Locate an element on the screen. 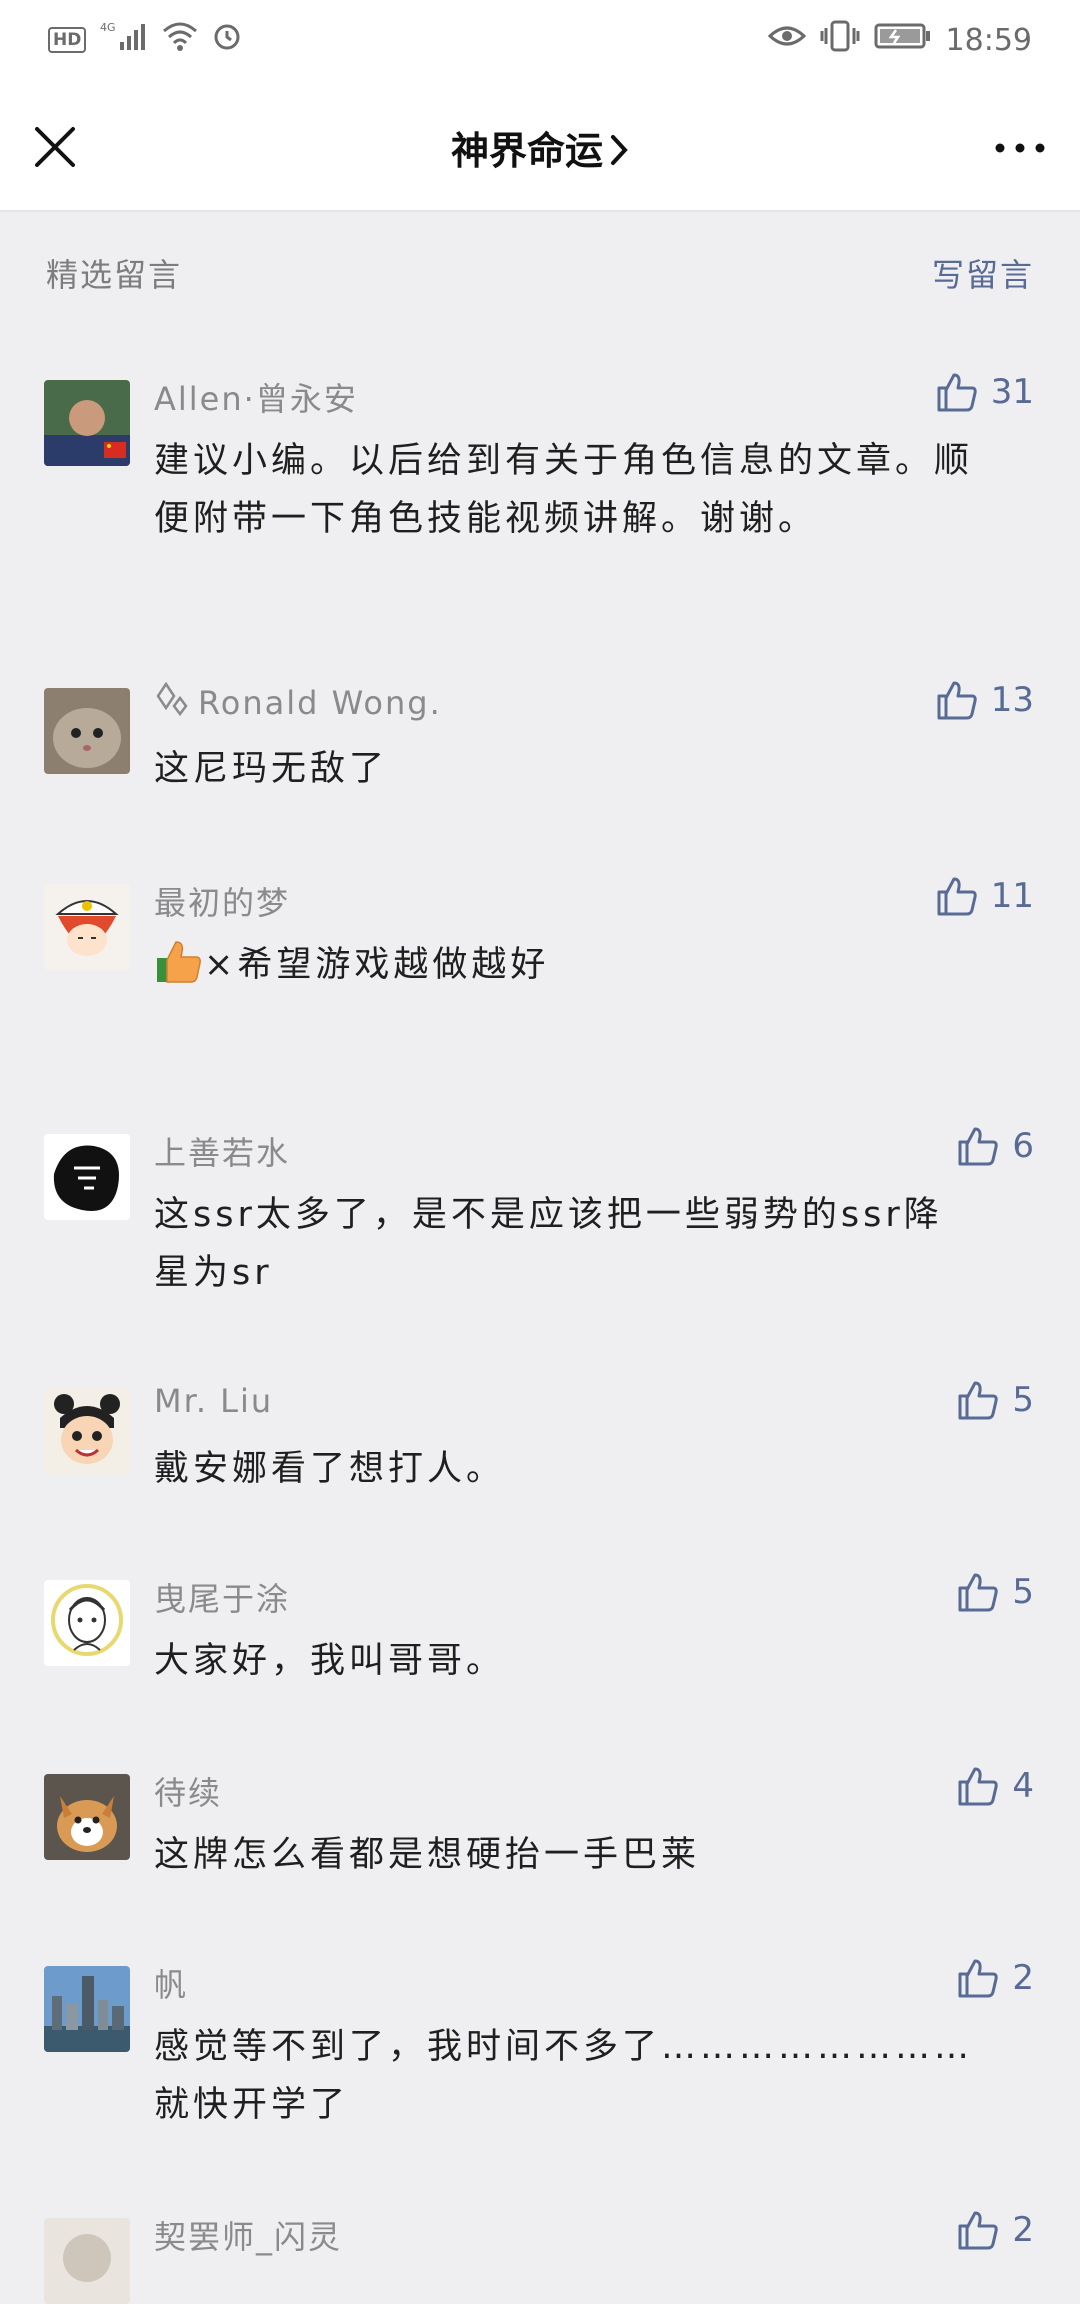 The height and width of the screenshot is (2304, 1080). comment-nickname: Ronald Wong. is located at coordinates (297, 703).